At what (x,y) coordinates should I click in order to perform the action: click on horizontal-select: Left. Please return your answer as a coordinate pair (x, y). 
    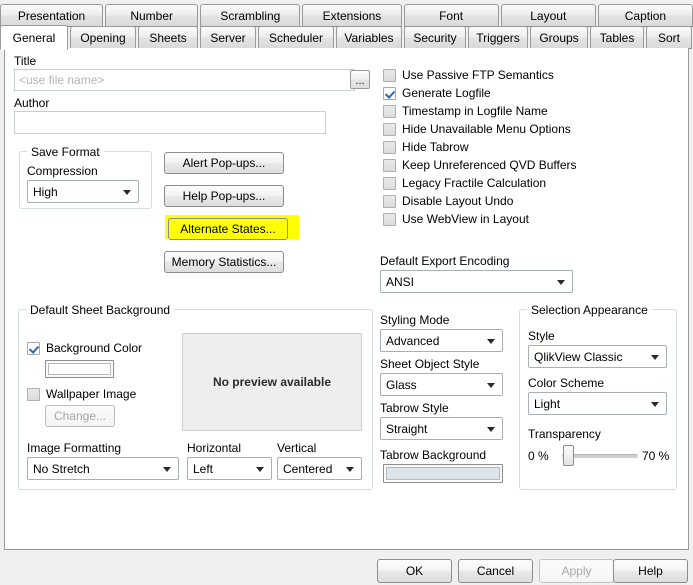
    Looking at the image, I should click on (229, 468).